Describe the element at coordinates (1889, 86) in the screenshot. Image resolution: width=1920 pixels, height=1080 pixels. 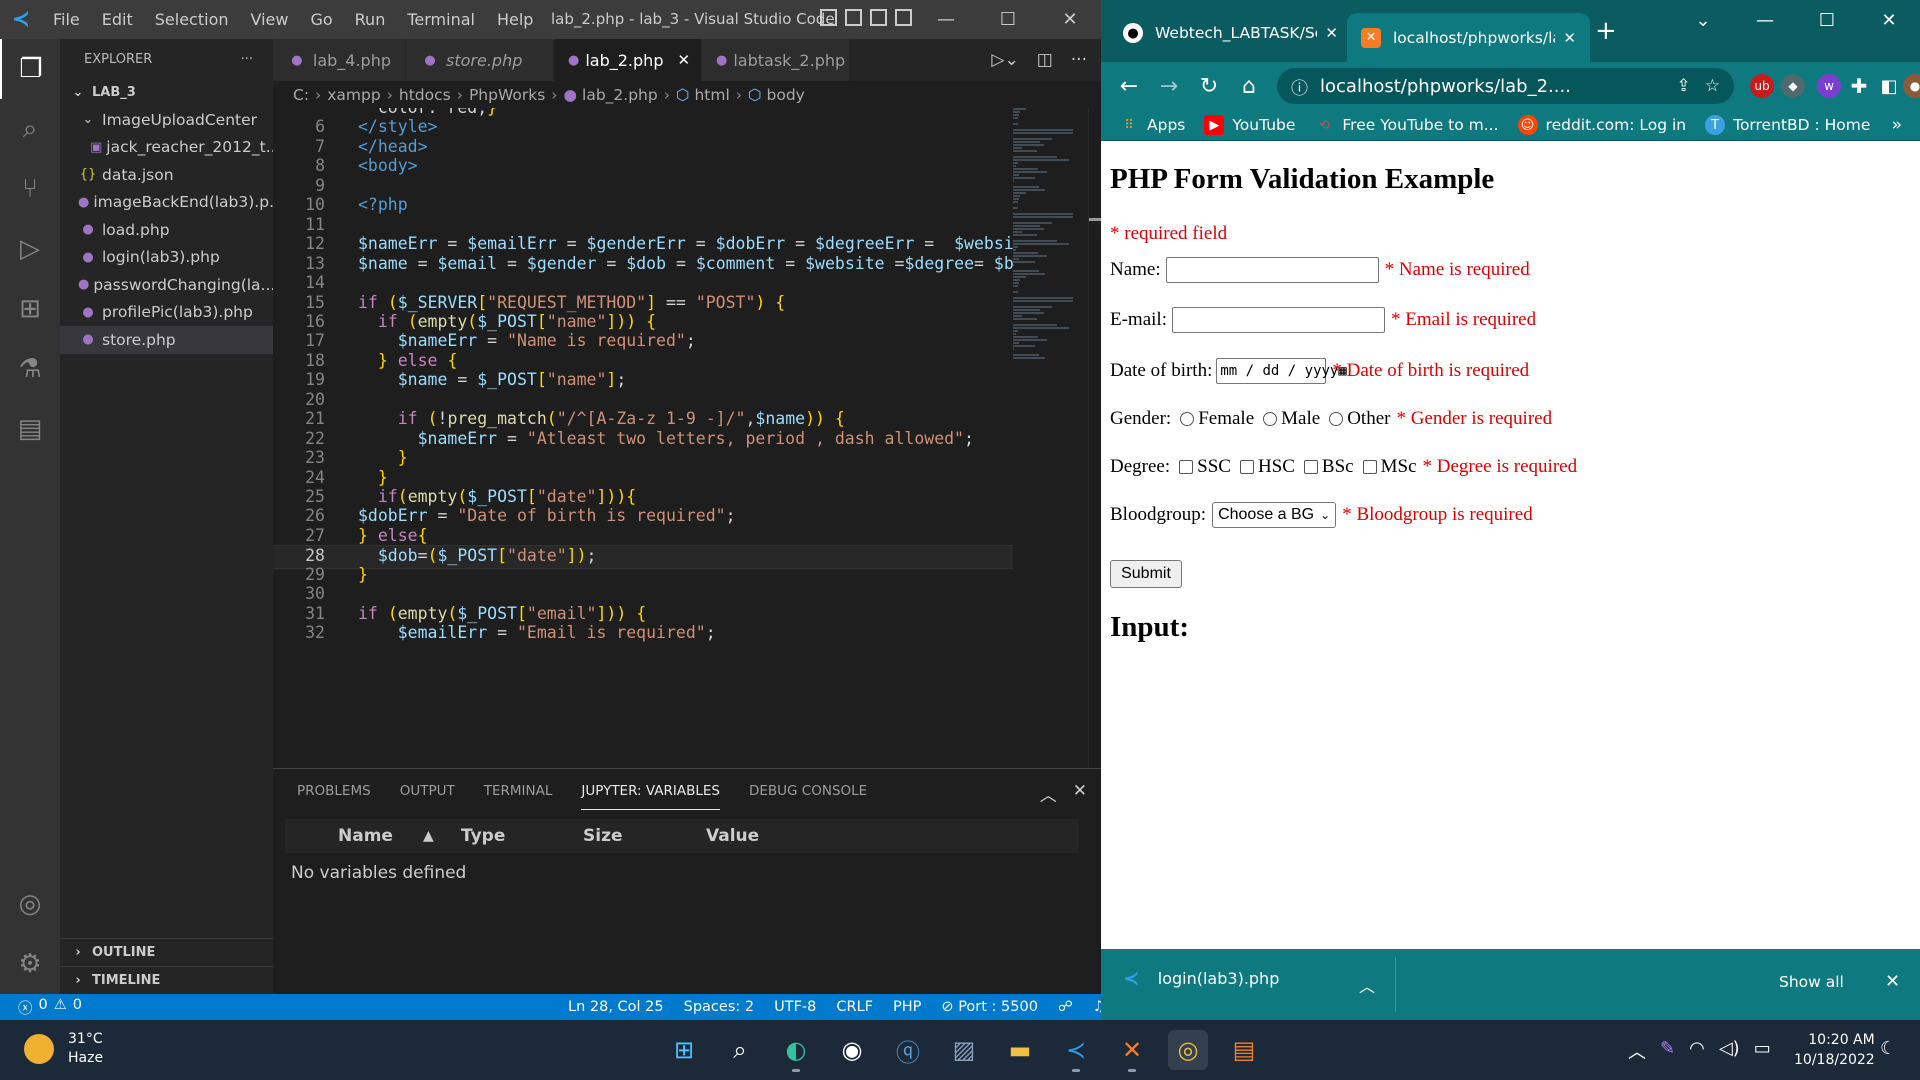
I see `side-panel-icon: ◧` at that location.